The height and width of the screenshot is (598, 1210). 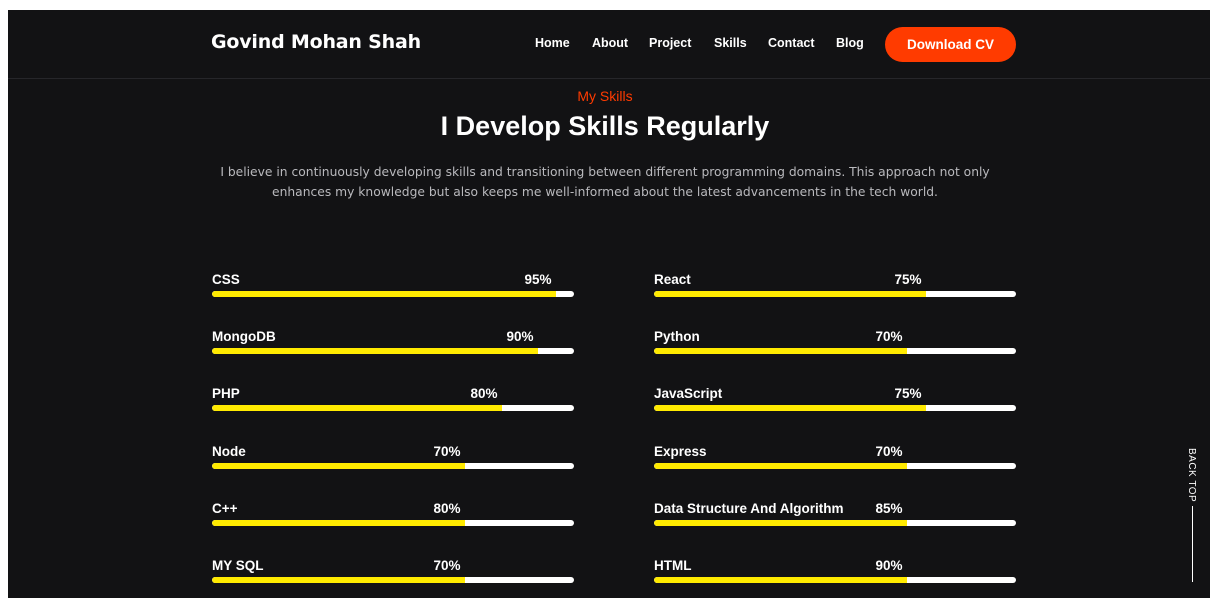 What do you see at coordinates (950, 44) in the screenshot?
I see `download-cv-button: Download CV` at bounding box center [950, 44].